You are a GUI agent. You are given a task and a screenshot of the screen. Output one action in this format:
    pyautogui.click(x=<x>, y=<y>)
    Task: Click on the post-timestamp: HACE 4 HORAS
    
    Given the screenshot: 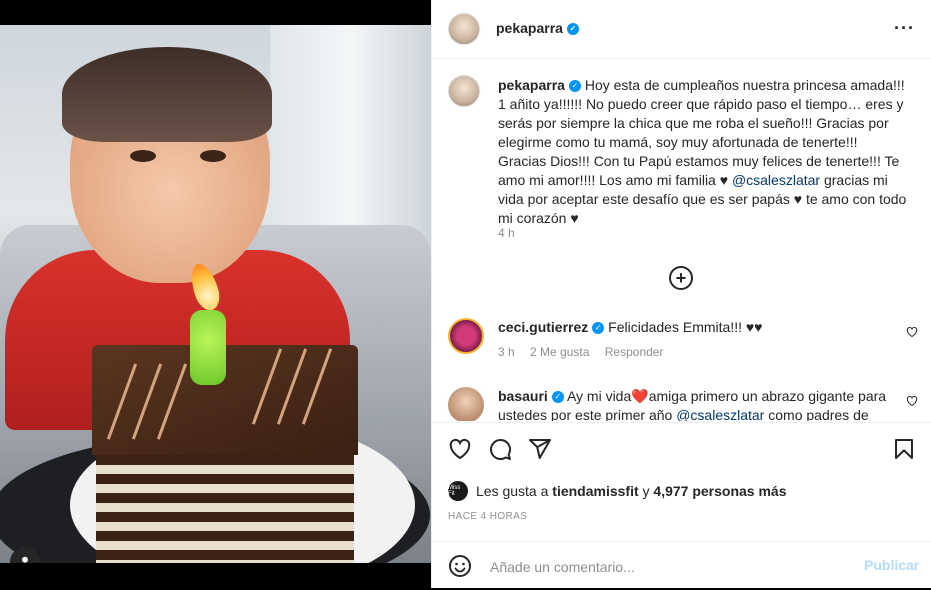 What is the action you would take?
    pyautogui.click(x=487, y=516)
    